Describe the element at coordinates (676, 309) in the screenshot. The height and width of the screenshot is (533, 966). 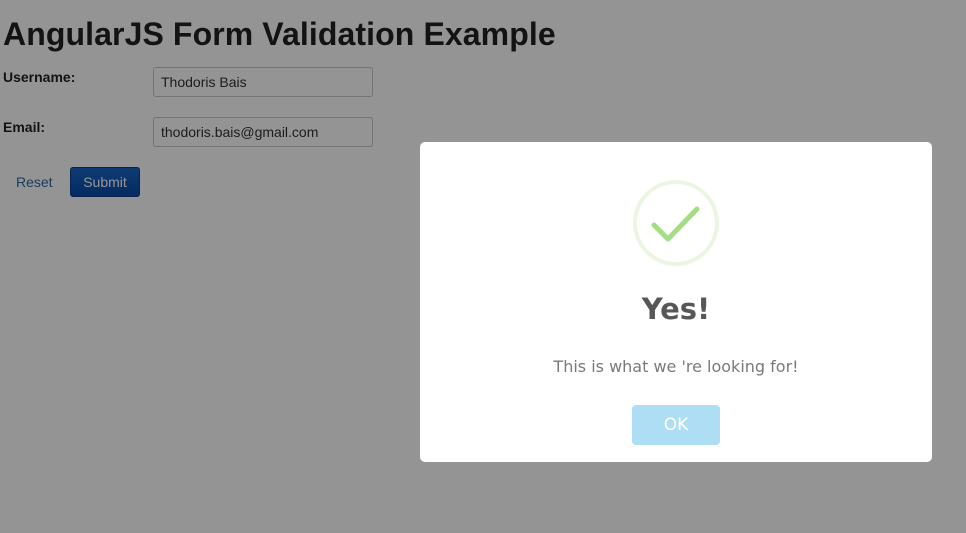
I see `dialog-title: Yes!` at that location.